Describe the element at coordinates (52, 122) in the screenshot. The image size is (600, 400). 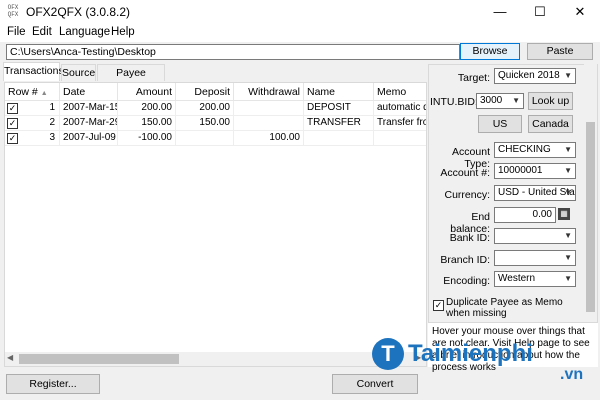
I see `row-number: 2` at that location.